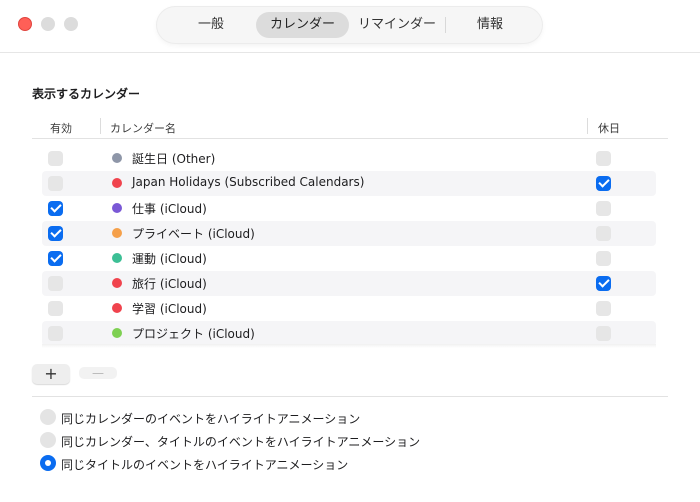 The image size is (700, 502). Describe the element at coordinates (25, 24) in the screenshot. I see `close-window-button` at that location.